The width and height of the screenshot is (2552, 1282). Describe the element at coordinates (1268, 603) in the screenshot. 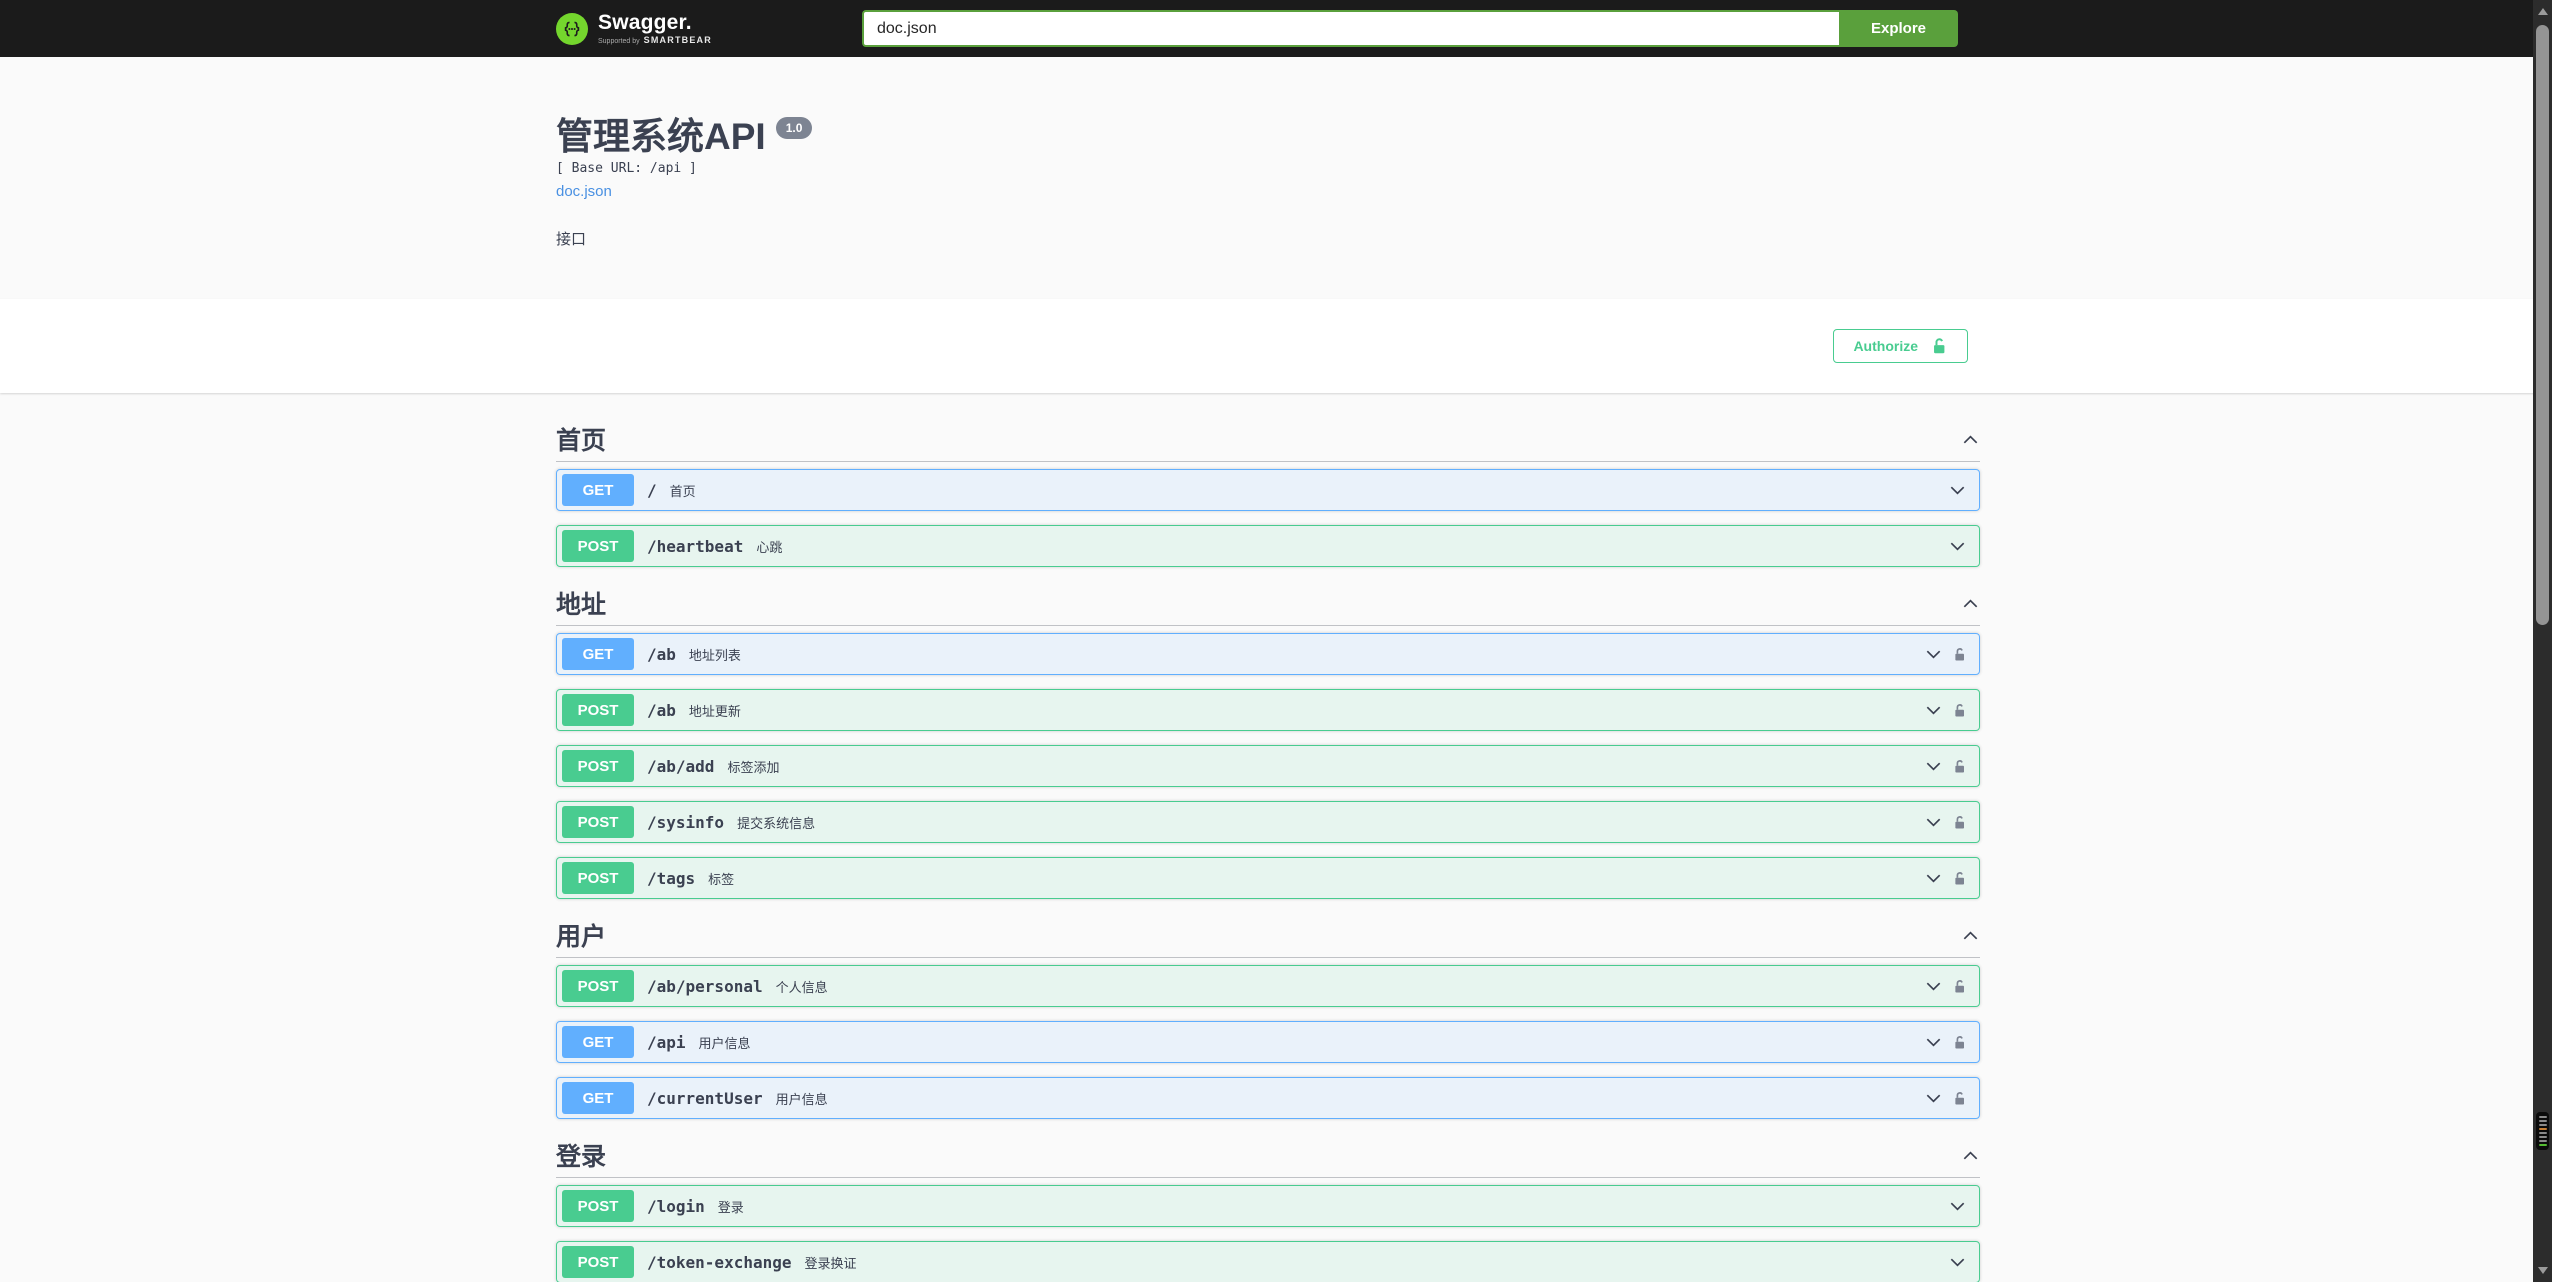

I see `tag-section-header: 地址` at that location.